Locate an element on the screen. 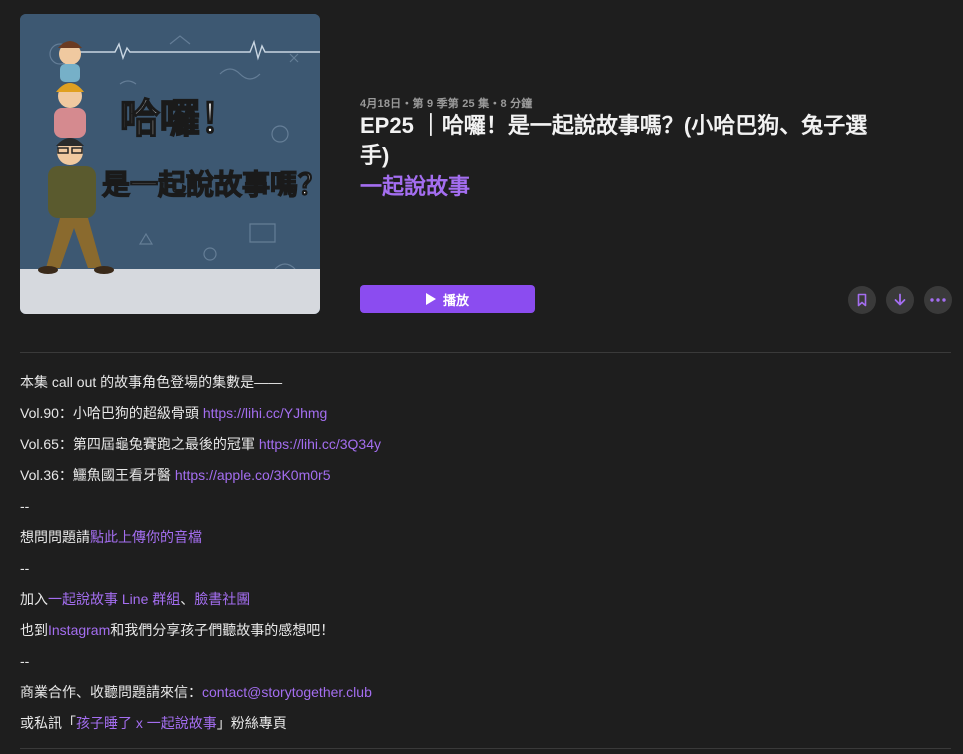  bookmark-button is located at coordinates (862, 300).